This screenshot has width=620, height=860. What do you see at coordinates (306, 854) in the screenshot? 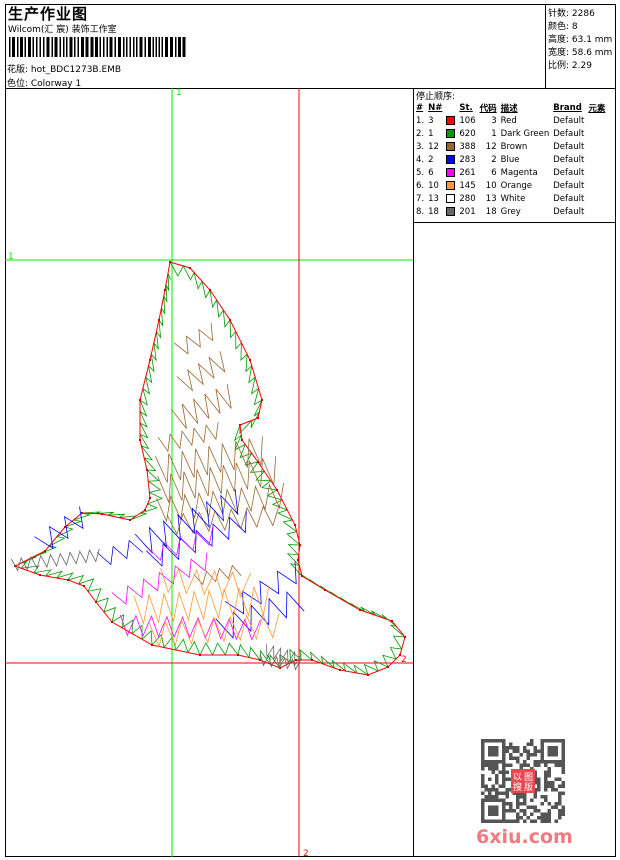
I see `end-label-bottom: 2` at bounding box center [306, 854].